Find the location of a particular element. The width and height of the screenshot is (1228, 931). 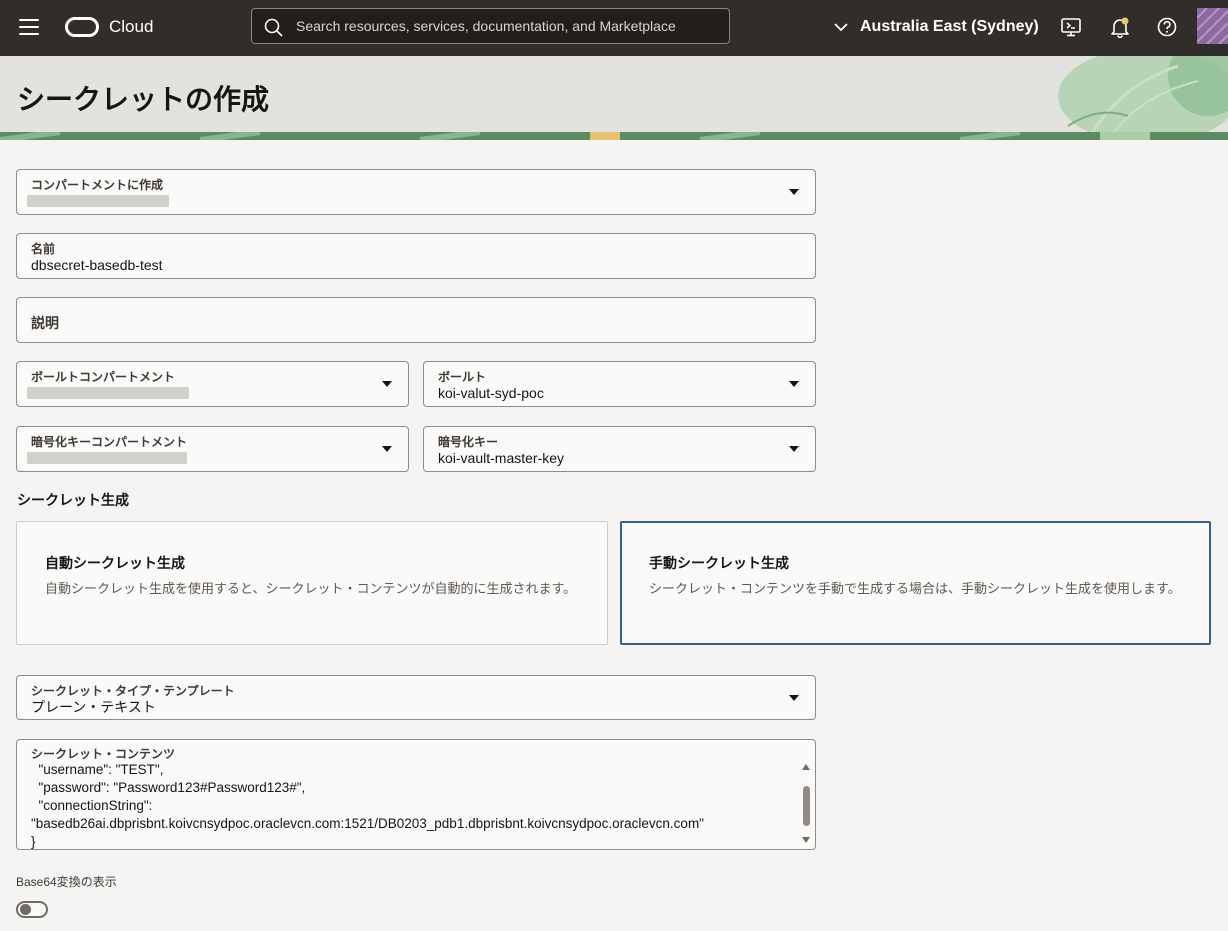

top-bar: Cloud Australia East (Sydney) is located at coordinates (614, 28).